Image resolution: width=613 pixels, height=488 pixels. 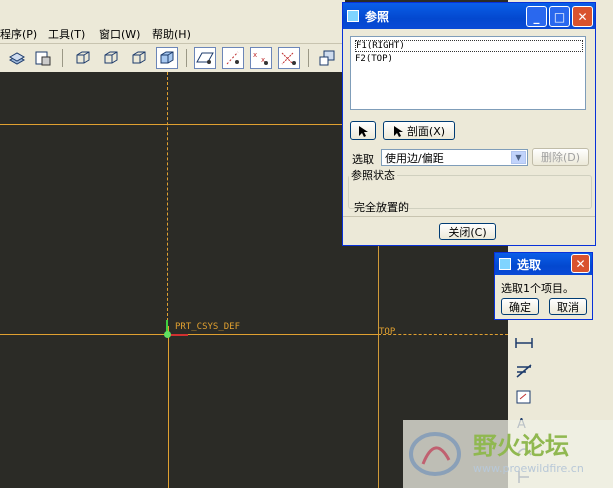 I want to click on watermark-url: www.proewildfire.cn, so click(x=528, y=468).